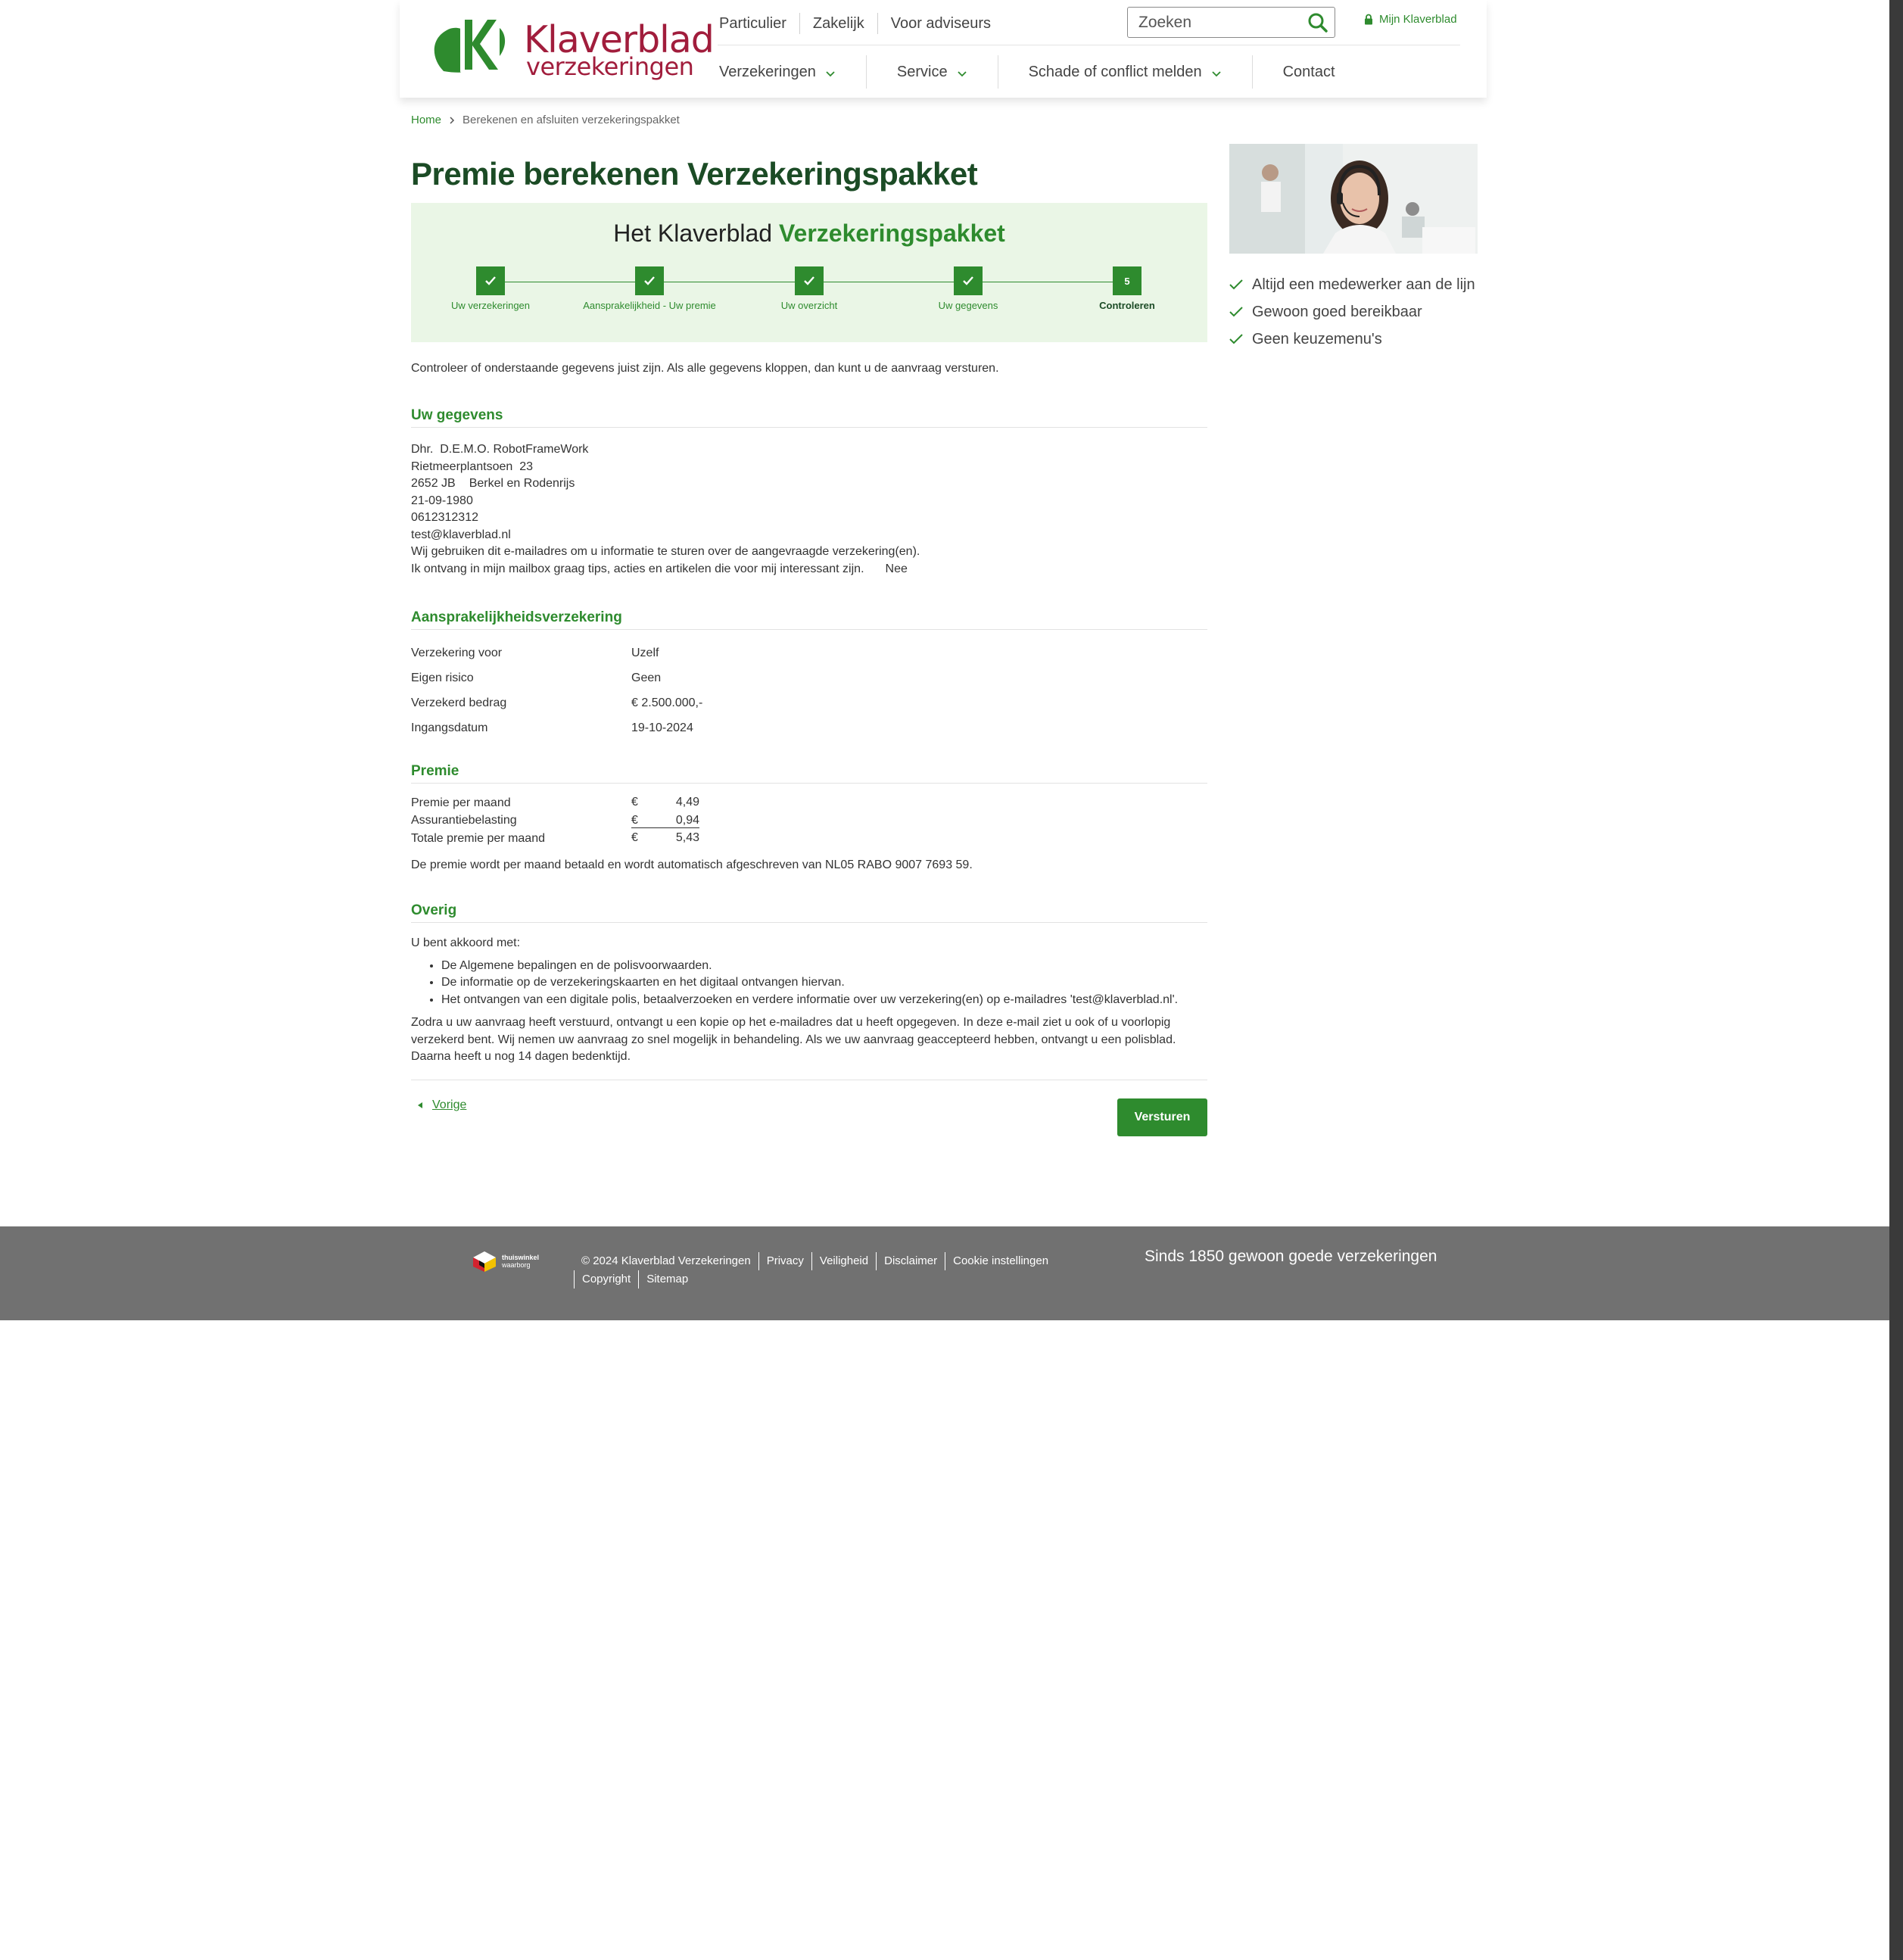  I want to click on segment-nav: Particulier Zakelijk Voor adviseurs, so click(861, 23).